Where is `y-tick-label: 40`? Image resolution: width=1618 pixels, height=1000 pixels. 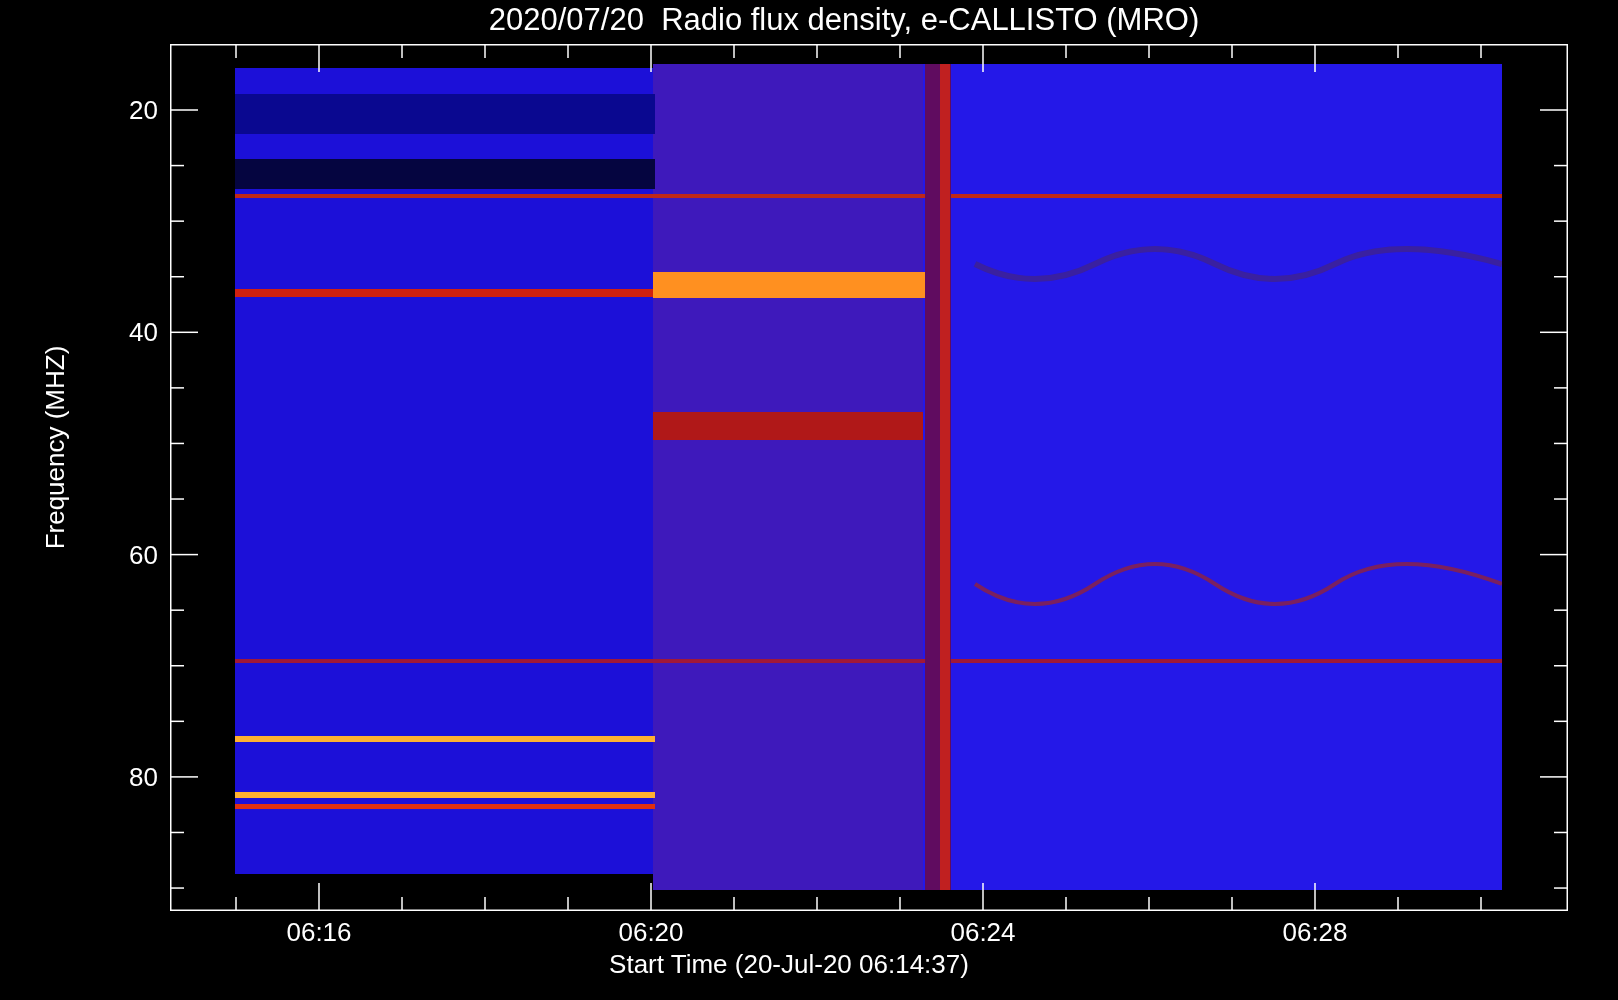 y-tick-label: 40 is located at coordinates (143, 332).